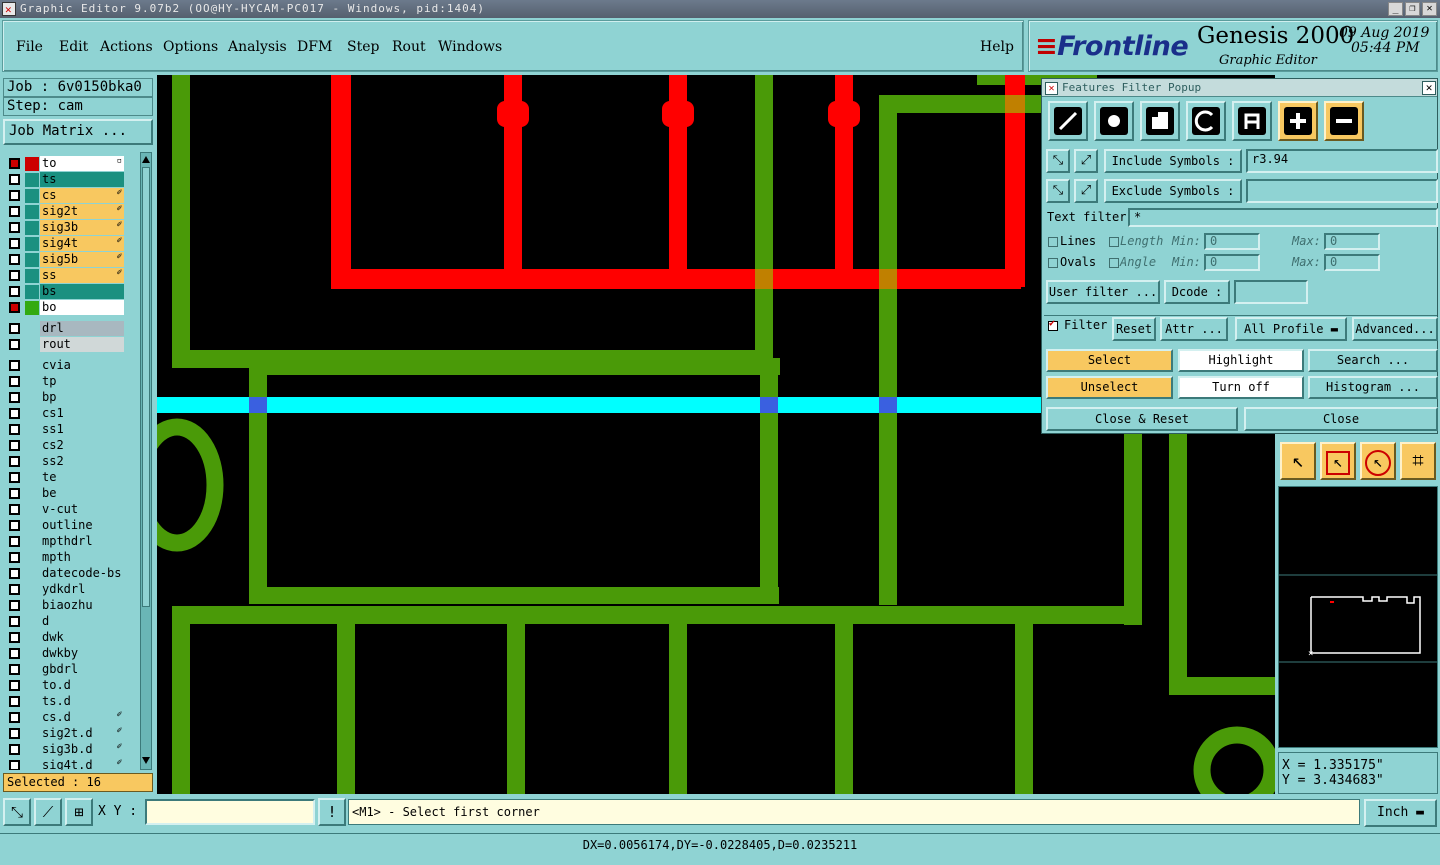  Describe the element at coordinates (82, 589) in the screenshot. I see `layer-name: ydkdrl` at that location.